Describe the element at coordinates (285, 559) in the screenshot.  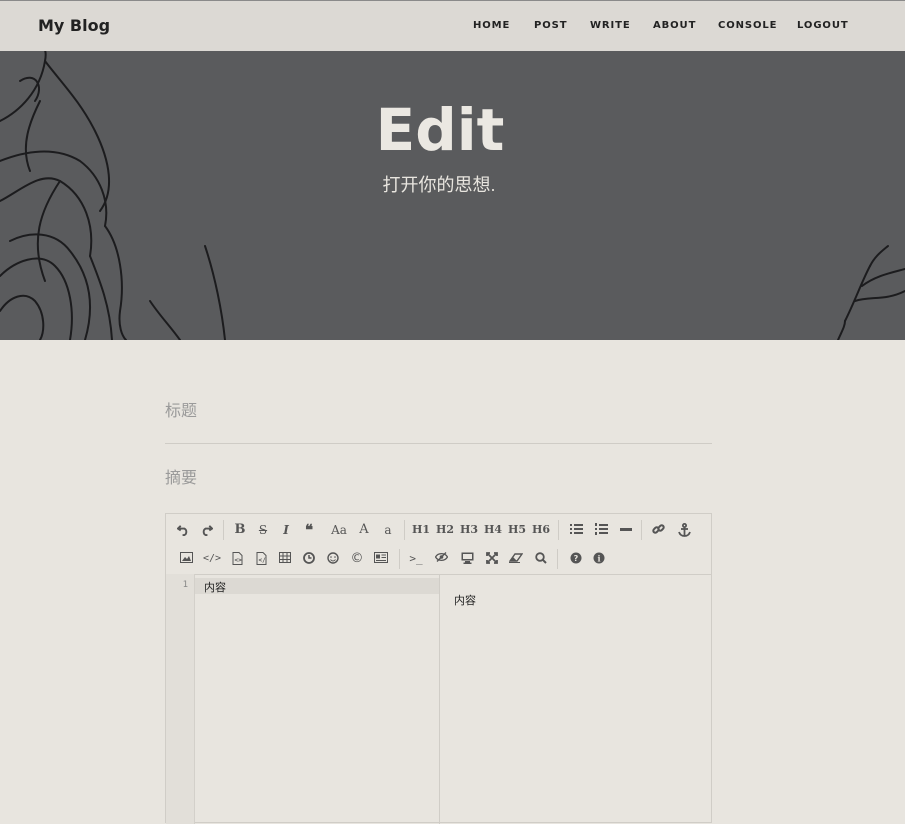
I see `table-icon` at that location.